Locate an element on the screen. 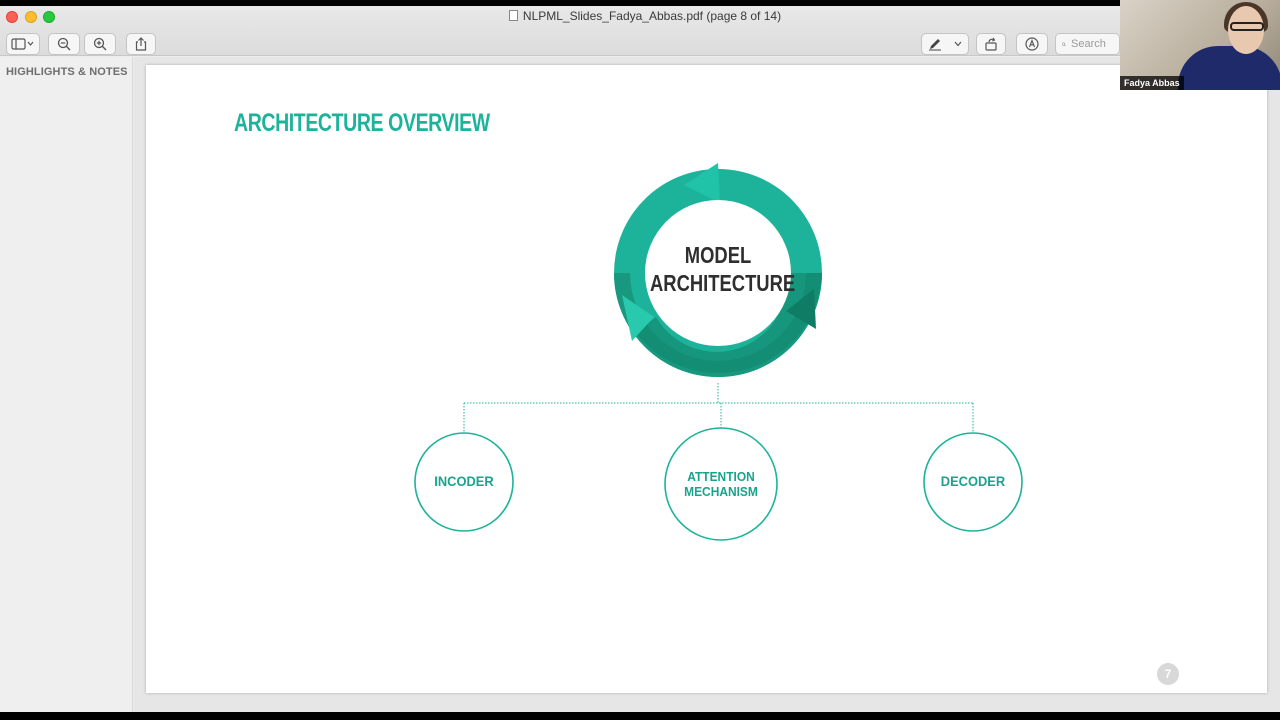  zoom-out-icon is located at coordinates (64, 44).